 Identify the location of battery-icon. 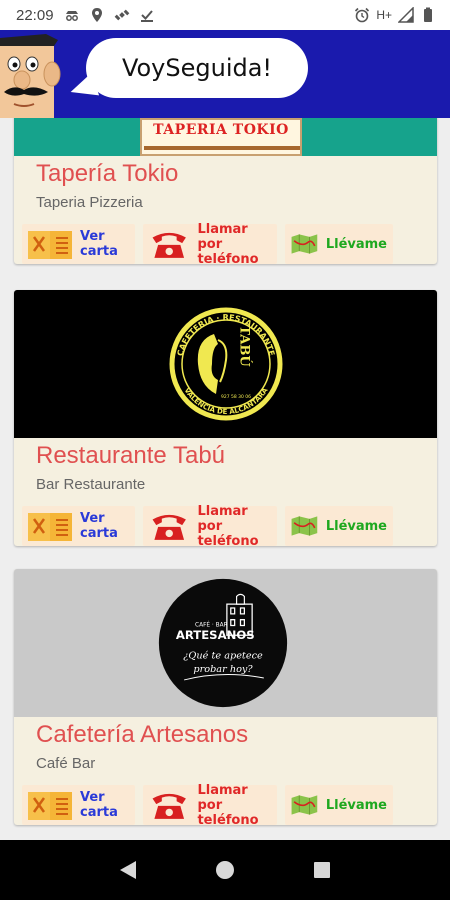
(428, 14).